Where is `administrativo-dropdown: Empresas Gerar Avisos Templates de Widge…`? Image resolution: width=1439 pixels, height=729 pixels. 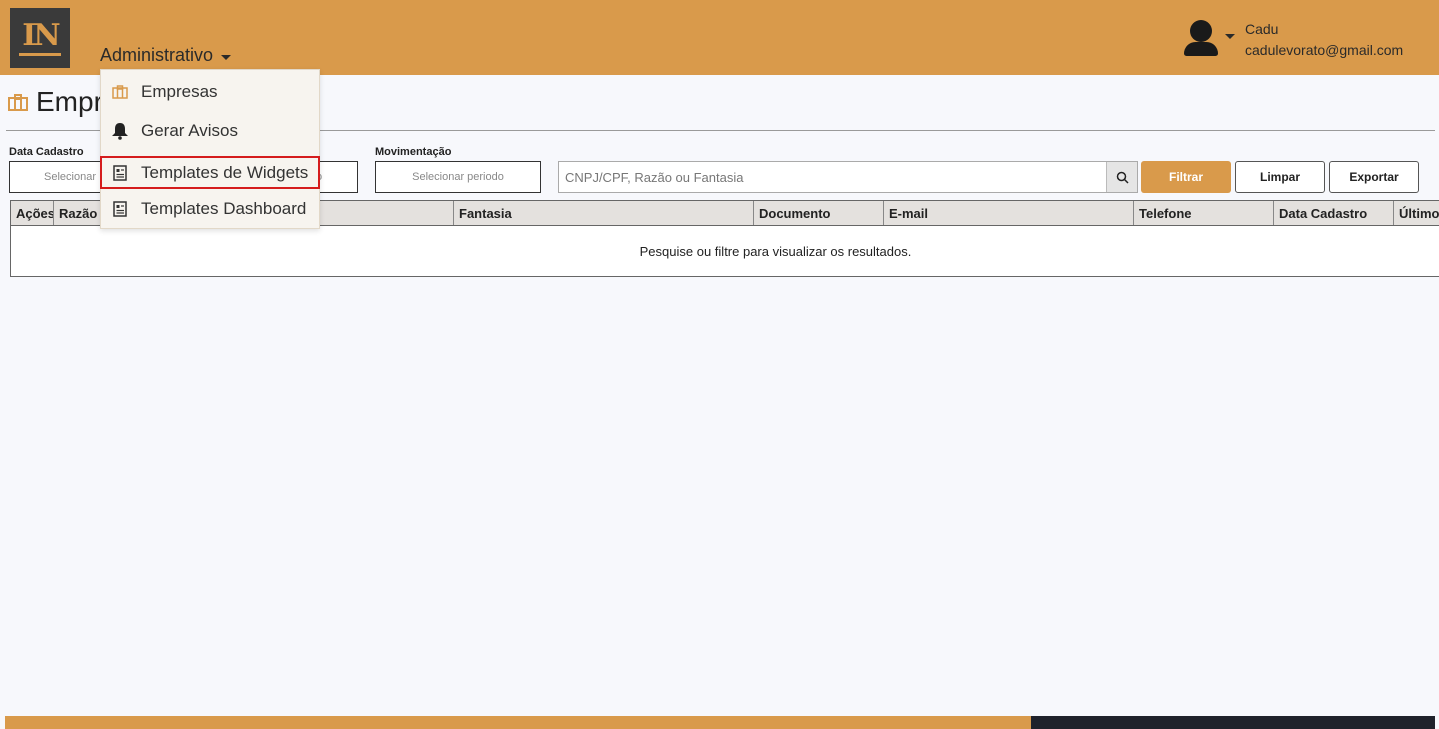 administrativo-dropdown: Empresas Gerar Avisos Templates de Widge… is located at coordinates (210, 149).